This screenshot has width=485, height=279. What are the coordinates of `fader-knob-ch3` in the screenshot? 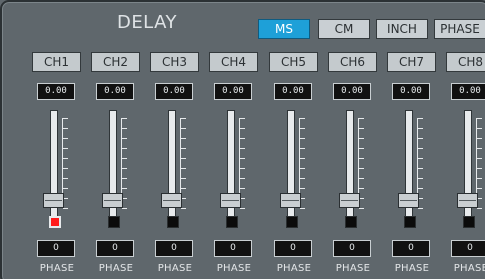 It's located at (171, 200).